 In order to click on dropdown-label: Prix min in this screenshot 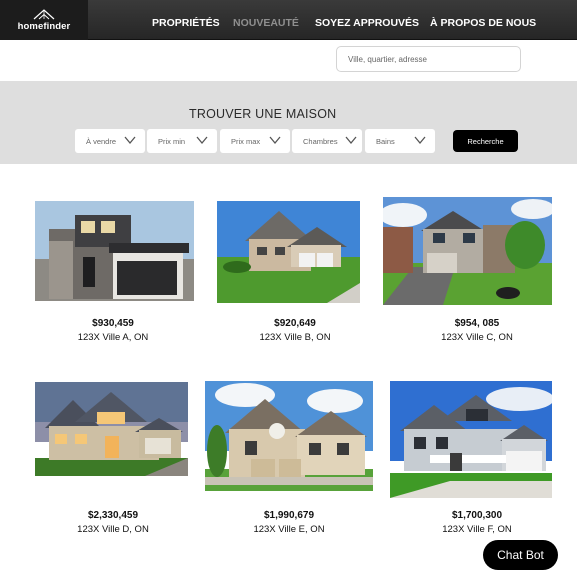, I will do `click(172, 141)`.